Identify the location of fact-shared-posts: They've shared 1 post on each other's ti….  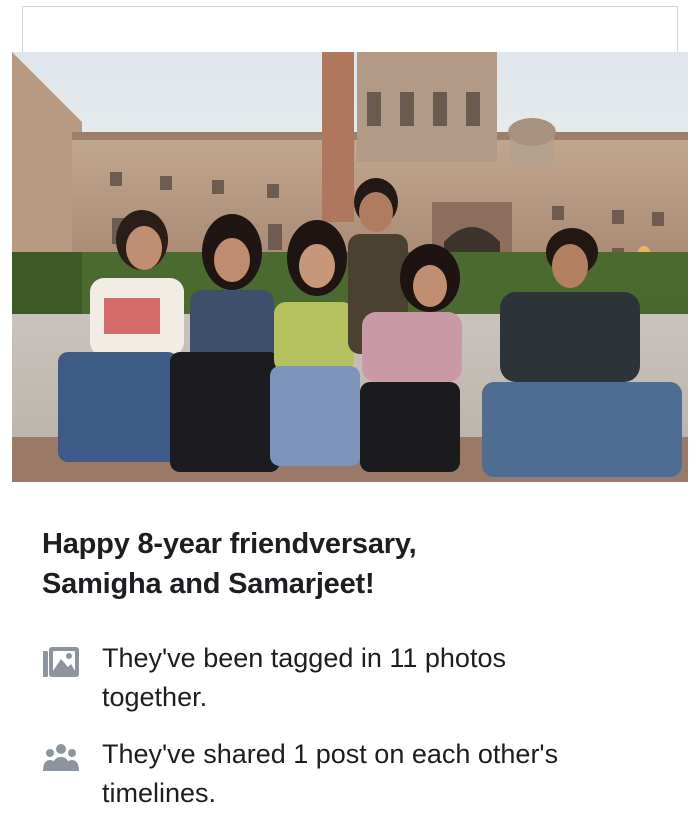
(352, 774).